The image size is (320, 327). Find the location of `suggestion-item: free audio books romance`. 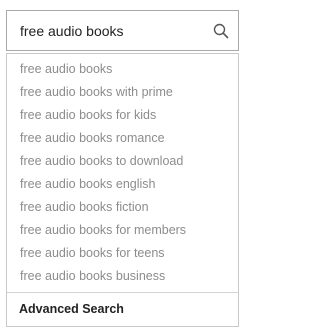

suggestion-item: free audio books romance is located at coordinates (122, 138).